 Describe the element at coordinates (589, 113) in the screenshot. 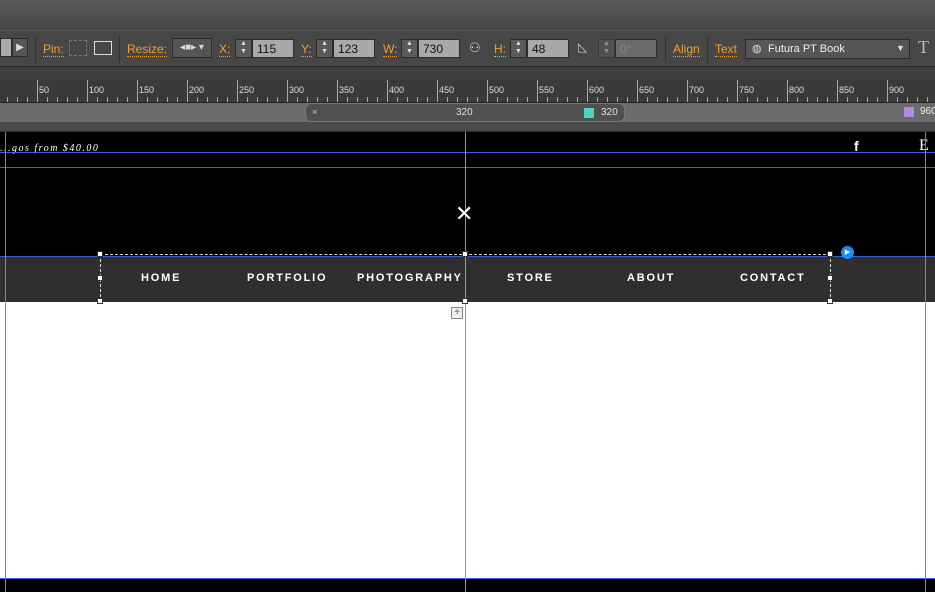

I see `breakpoint-marker-icon` at that location.